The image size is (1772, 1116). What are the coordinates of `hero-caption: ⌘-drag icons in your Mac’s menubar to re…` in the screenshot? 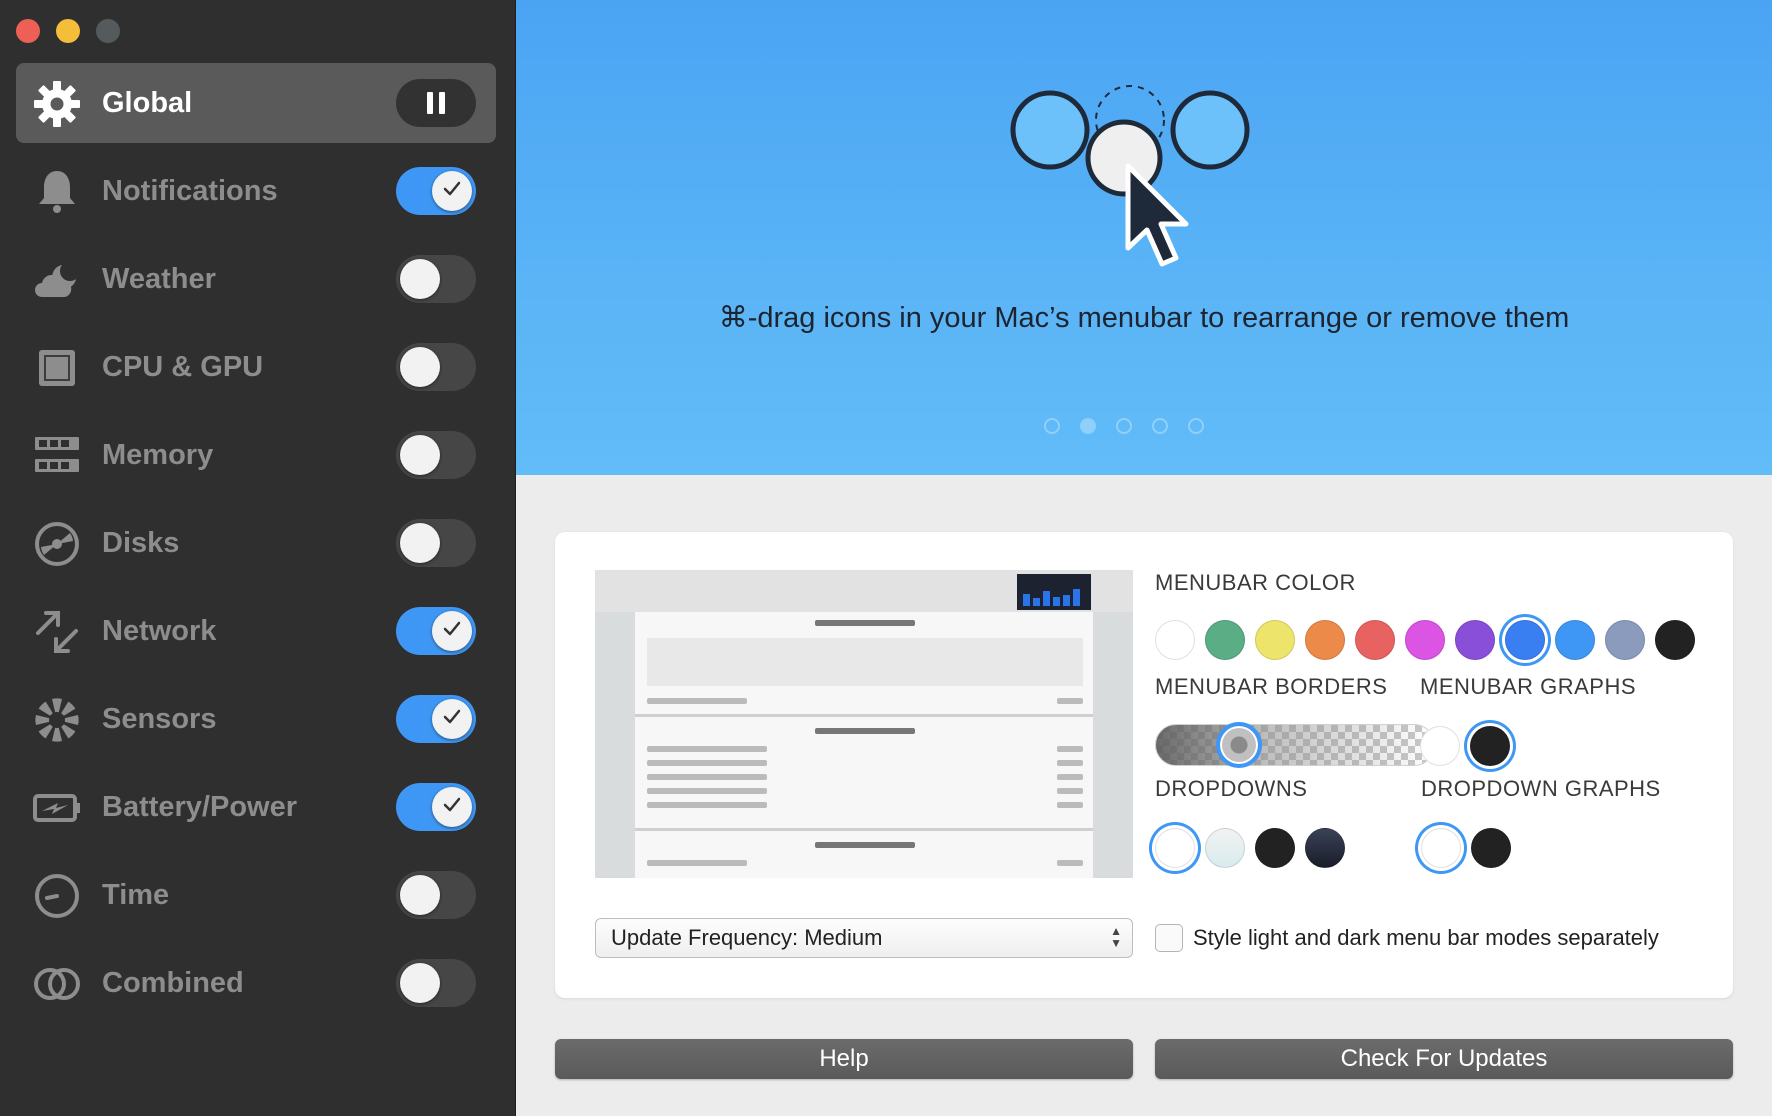 It's located at (1144, 318).